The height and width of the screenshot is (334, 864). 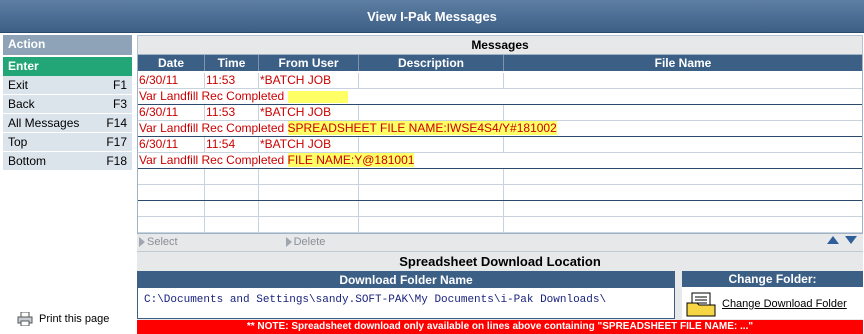 I want to click on printer-icon, so click(x=25, y=319).